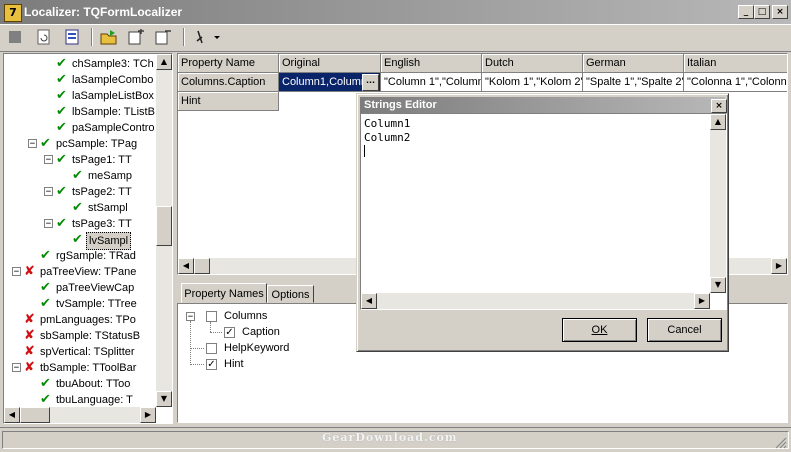 This screenshot has height=452, width=791. Describe the element at coordinates (103, 12) in the screenshot. I see `window-title: Localizer: TQFormLocalizer` at that location.